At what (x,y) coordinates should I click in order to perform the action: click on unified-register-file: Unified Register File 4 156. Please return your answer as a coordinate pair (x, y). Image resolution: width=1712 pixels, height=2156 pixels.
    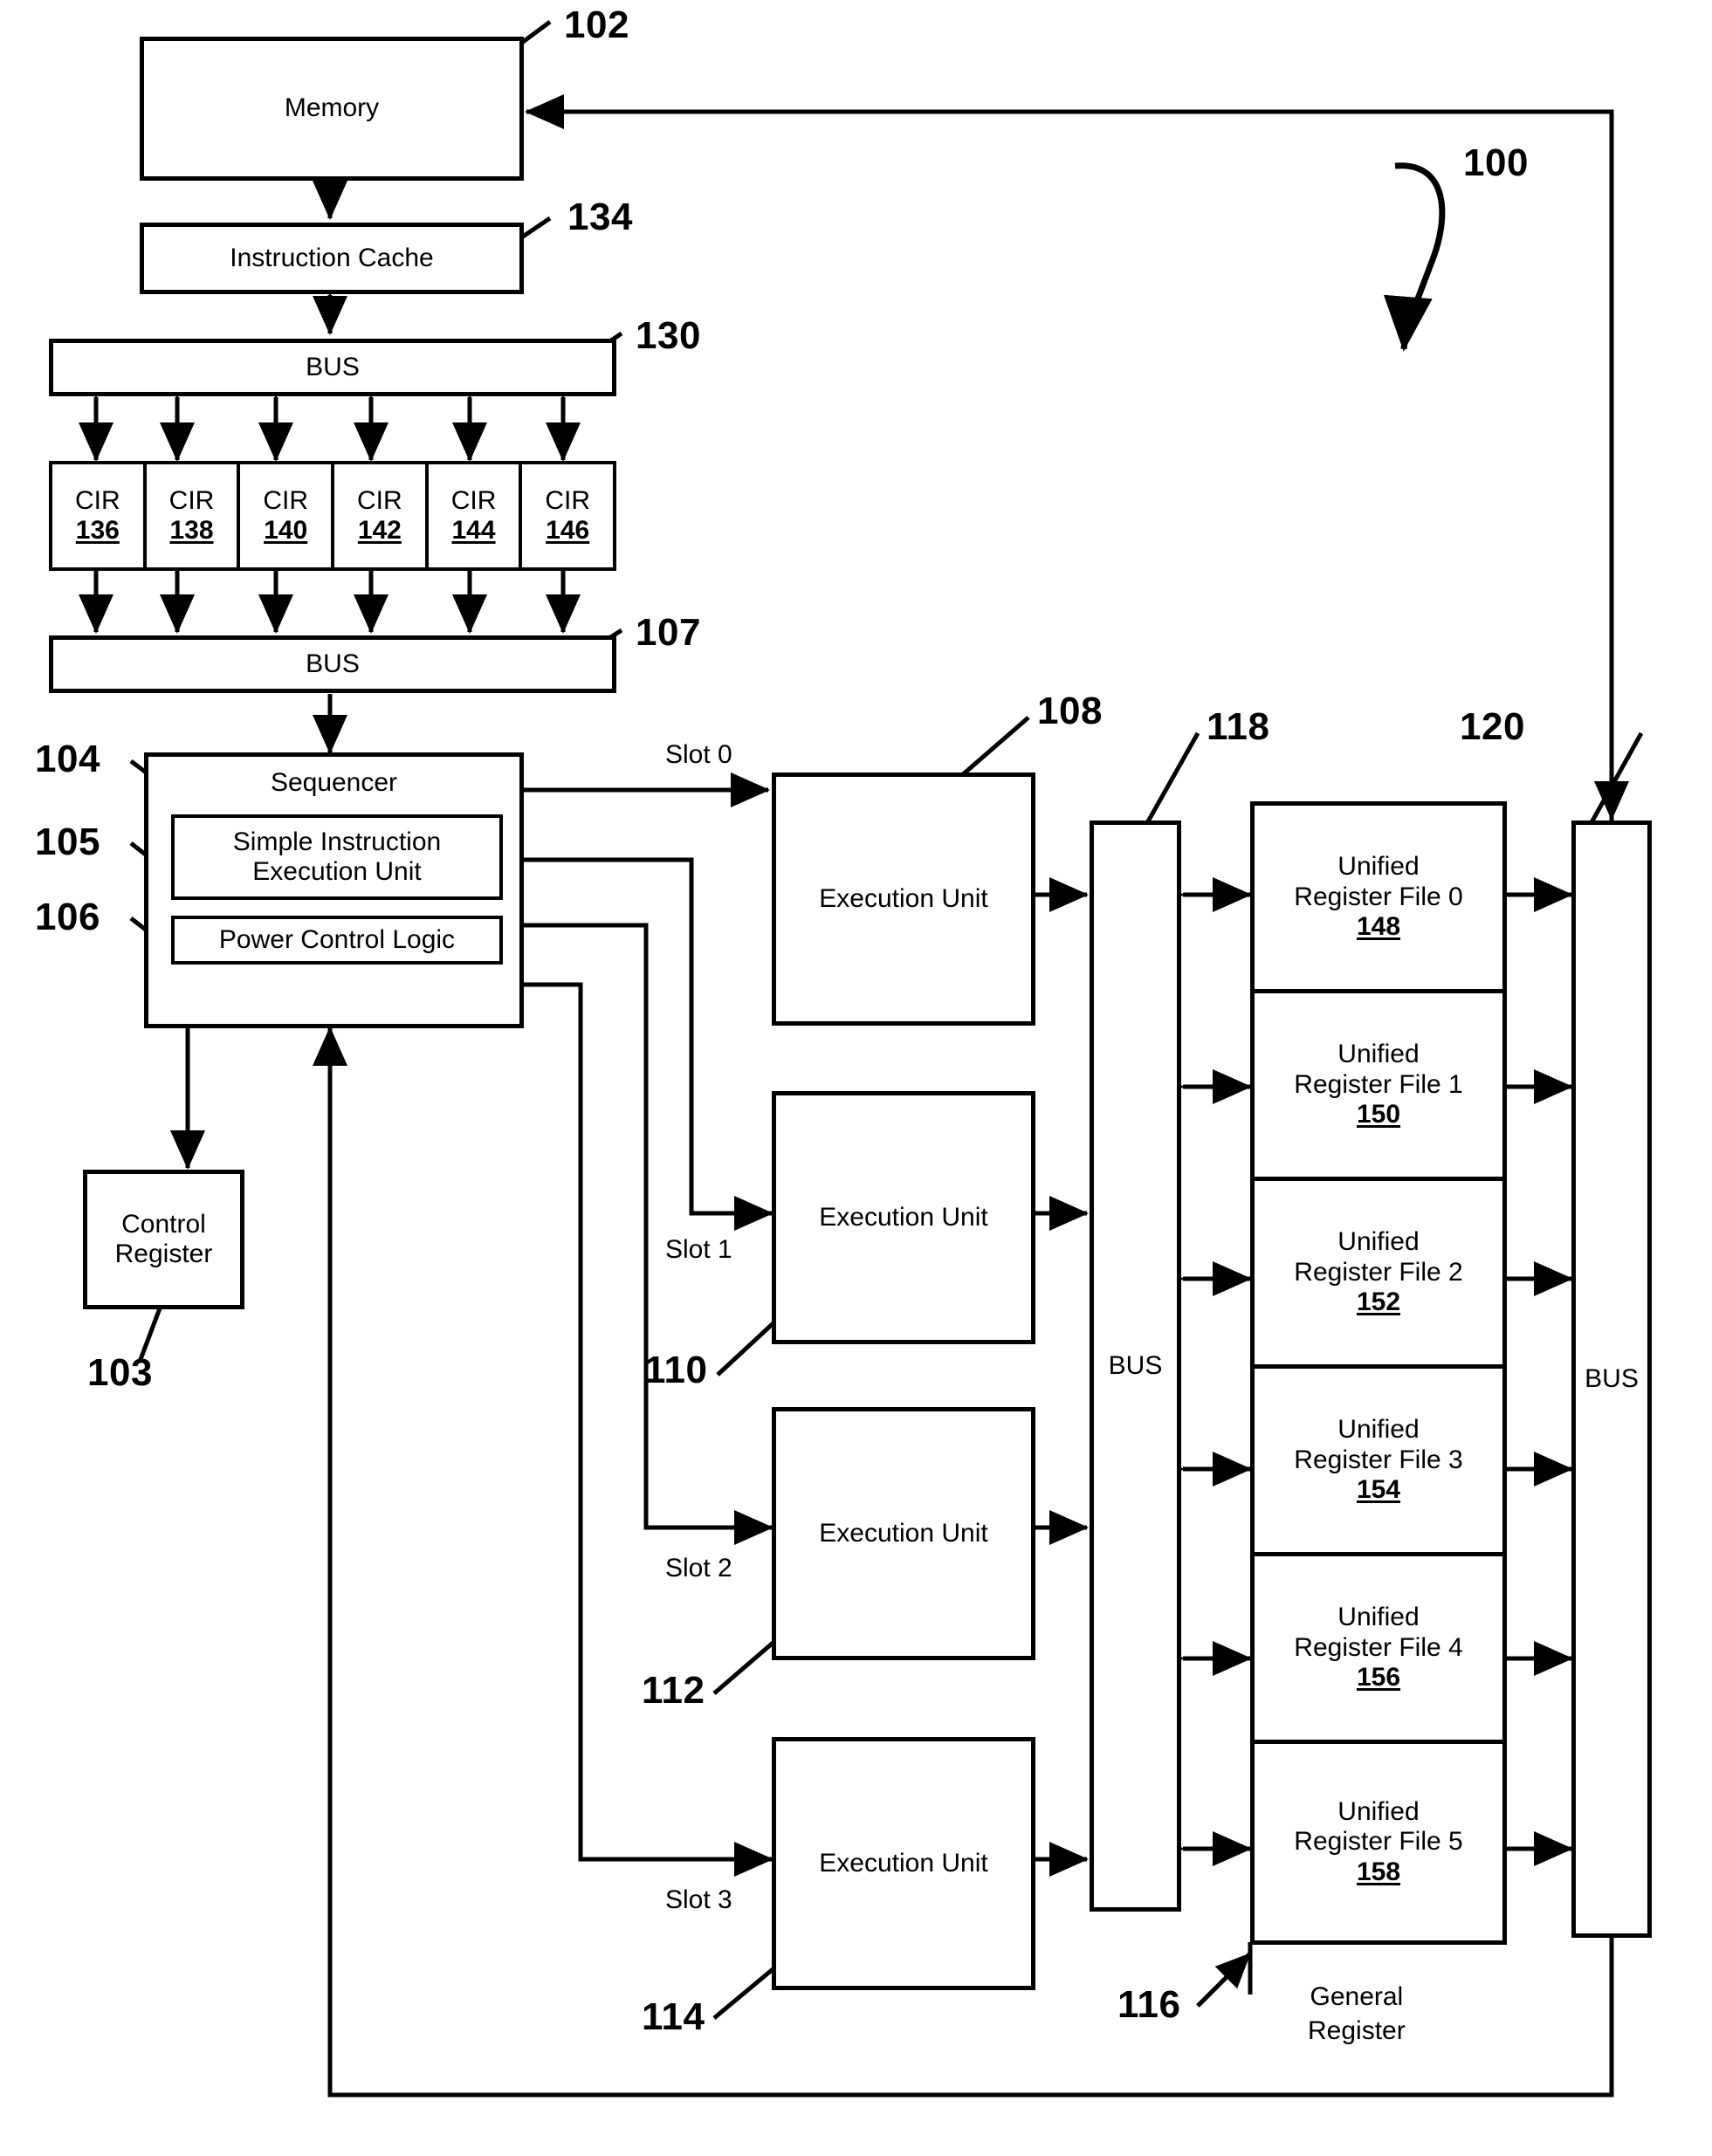
    Looking at the image, I should click on (1378, 1648).